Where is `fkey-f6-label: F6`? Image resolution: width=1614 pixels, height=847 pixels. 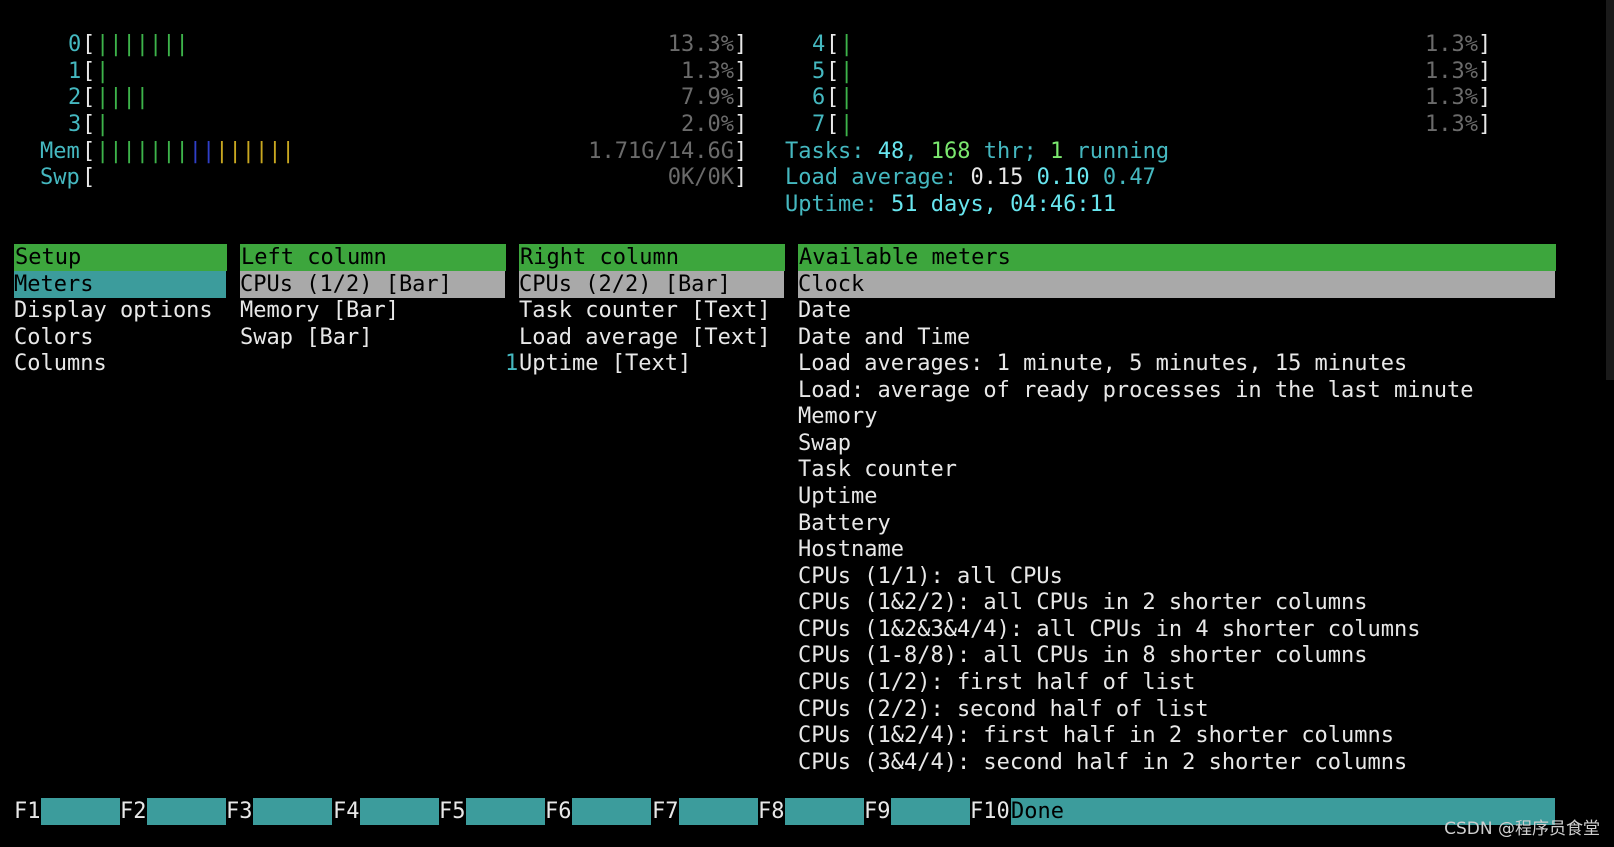 fkey-f6-label: F6 is located at coordinates (558, 811).